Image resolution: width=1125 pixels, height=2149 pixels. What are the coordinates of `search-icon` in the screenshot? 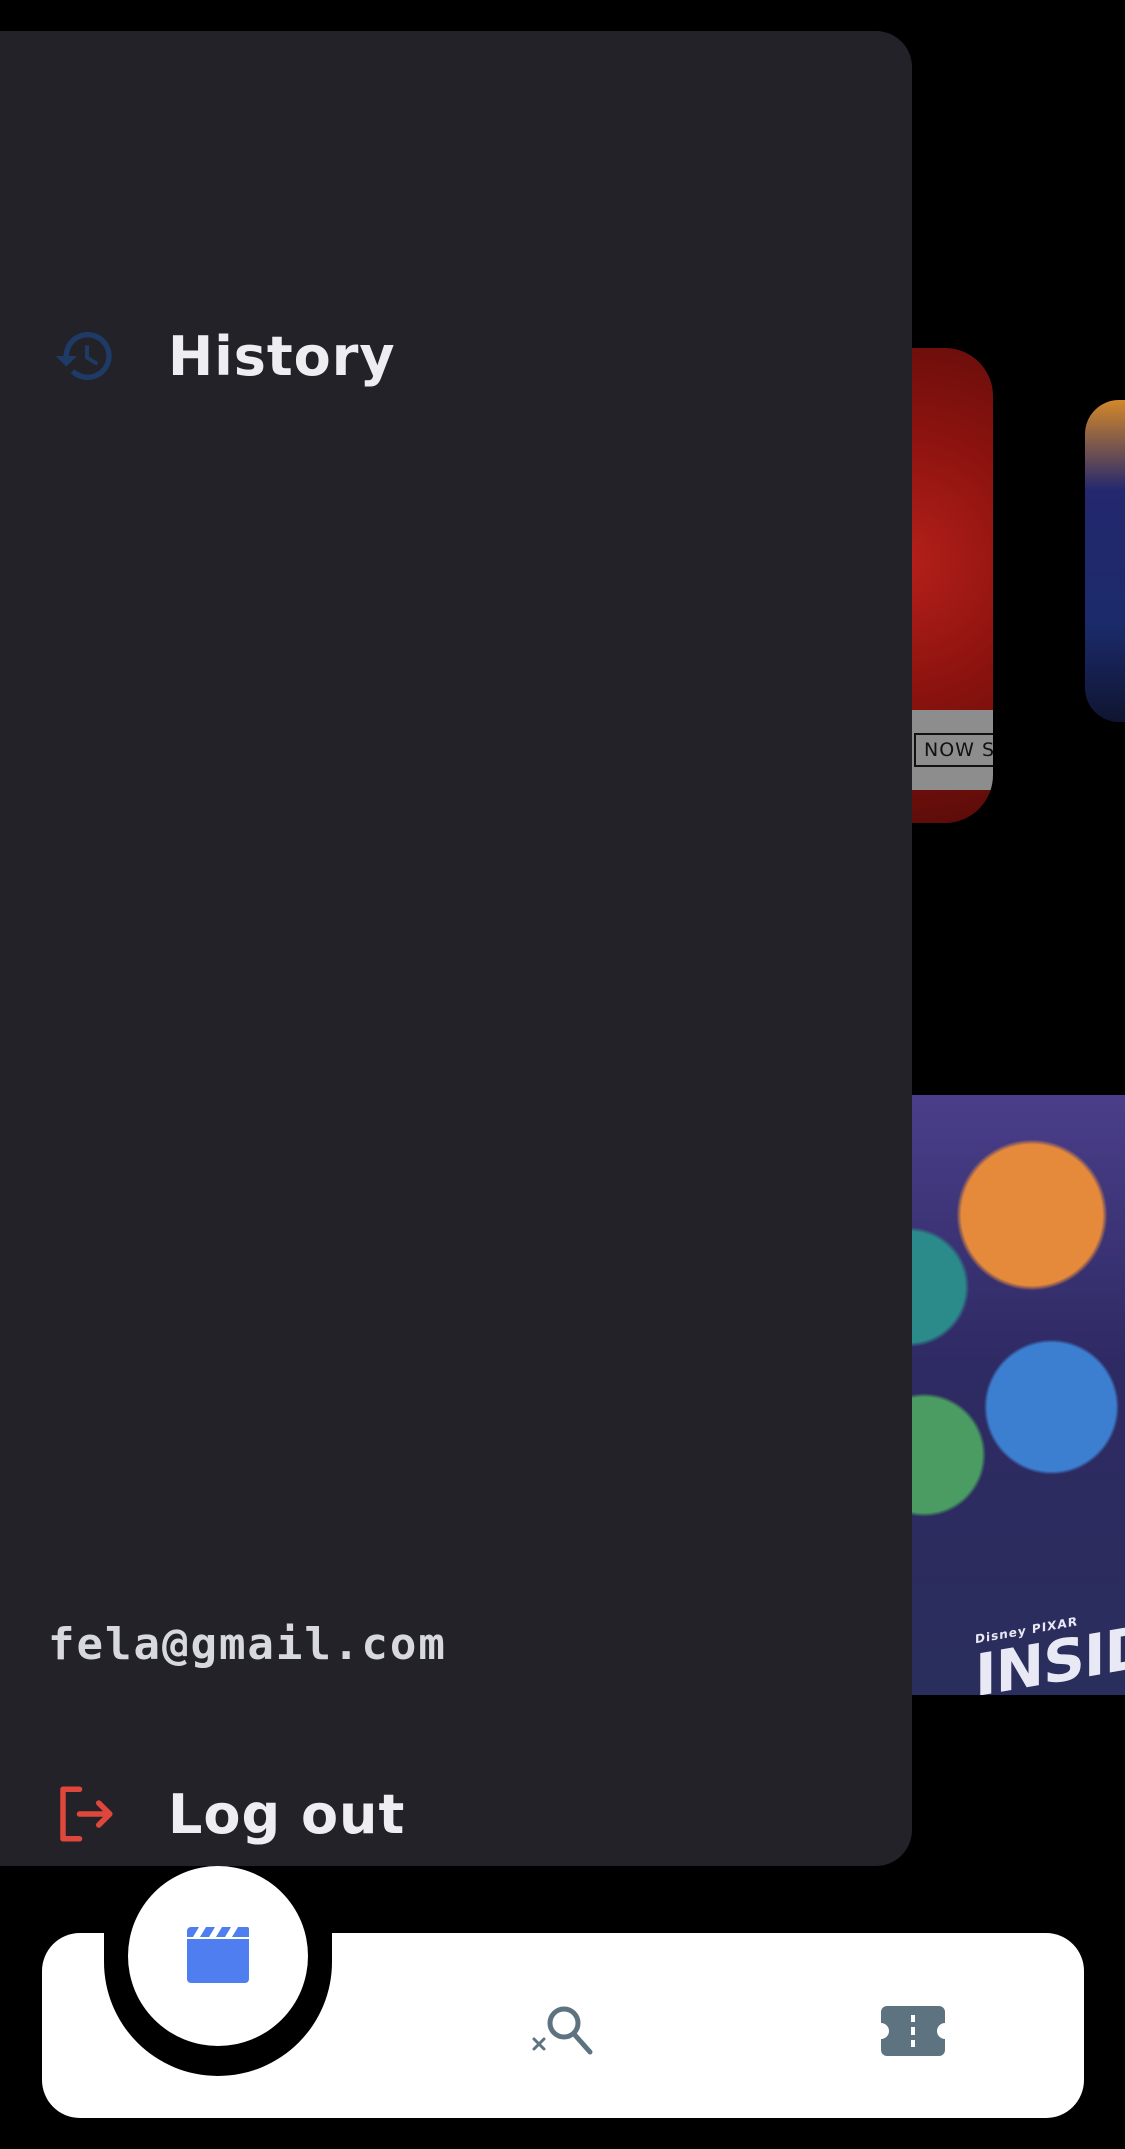 It's located at (563, 2033).